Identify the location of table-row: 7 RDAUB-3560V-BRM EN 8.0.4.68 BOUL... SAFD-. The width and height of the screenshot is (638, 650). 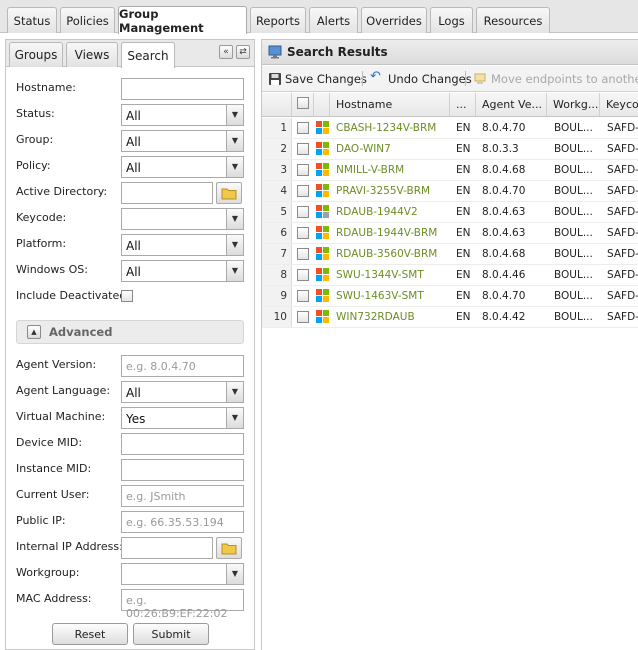
(450, 254).